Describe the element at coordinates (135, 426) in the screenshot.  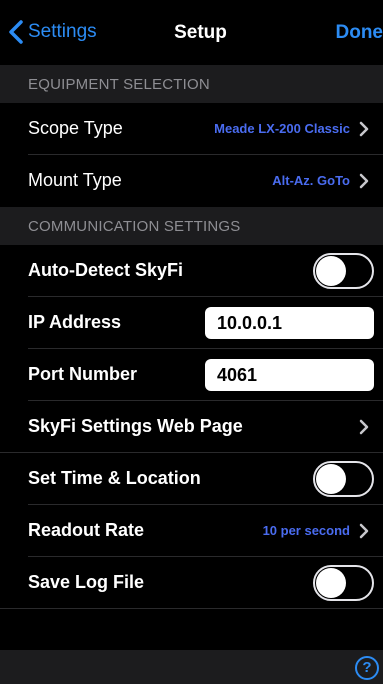
I see `web-page-label: SkyFi Settings Web Page` at that location.